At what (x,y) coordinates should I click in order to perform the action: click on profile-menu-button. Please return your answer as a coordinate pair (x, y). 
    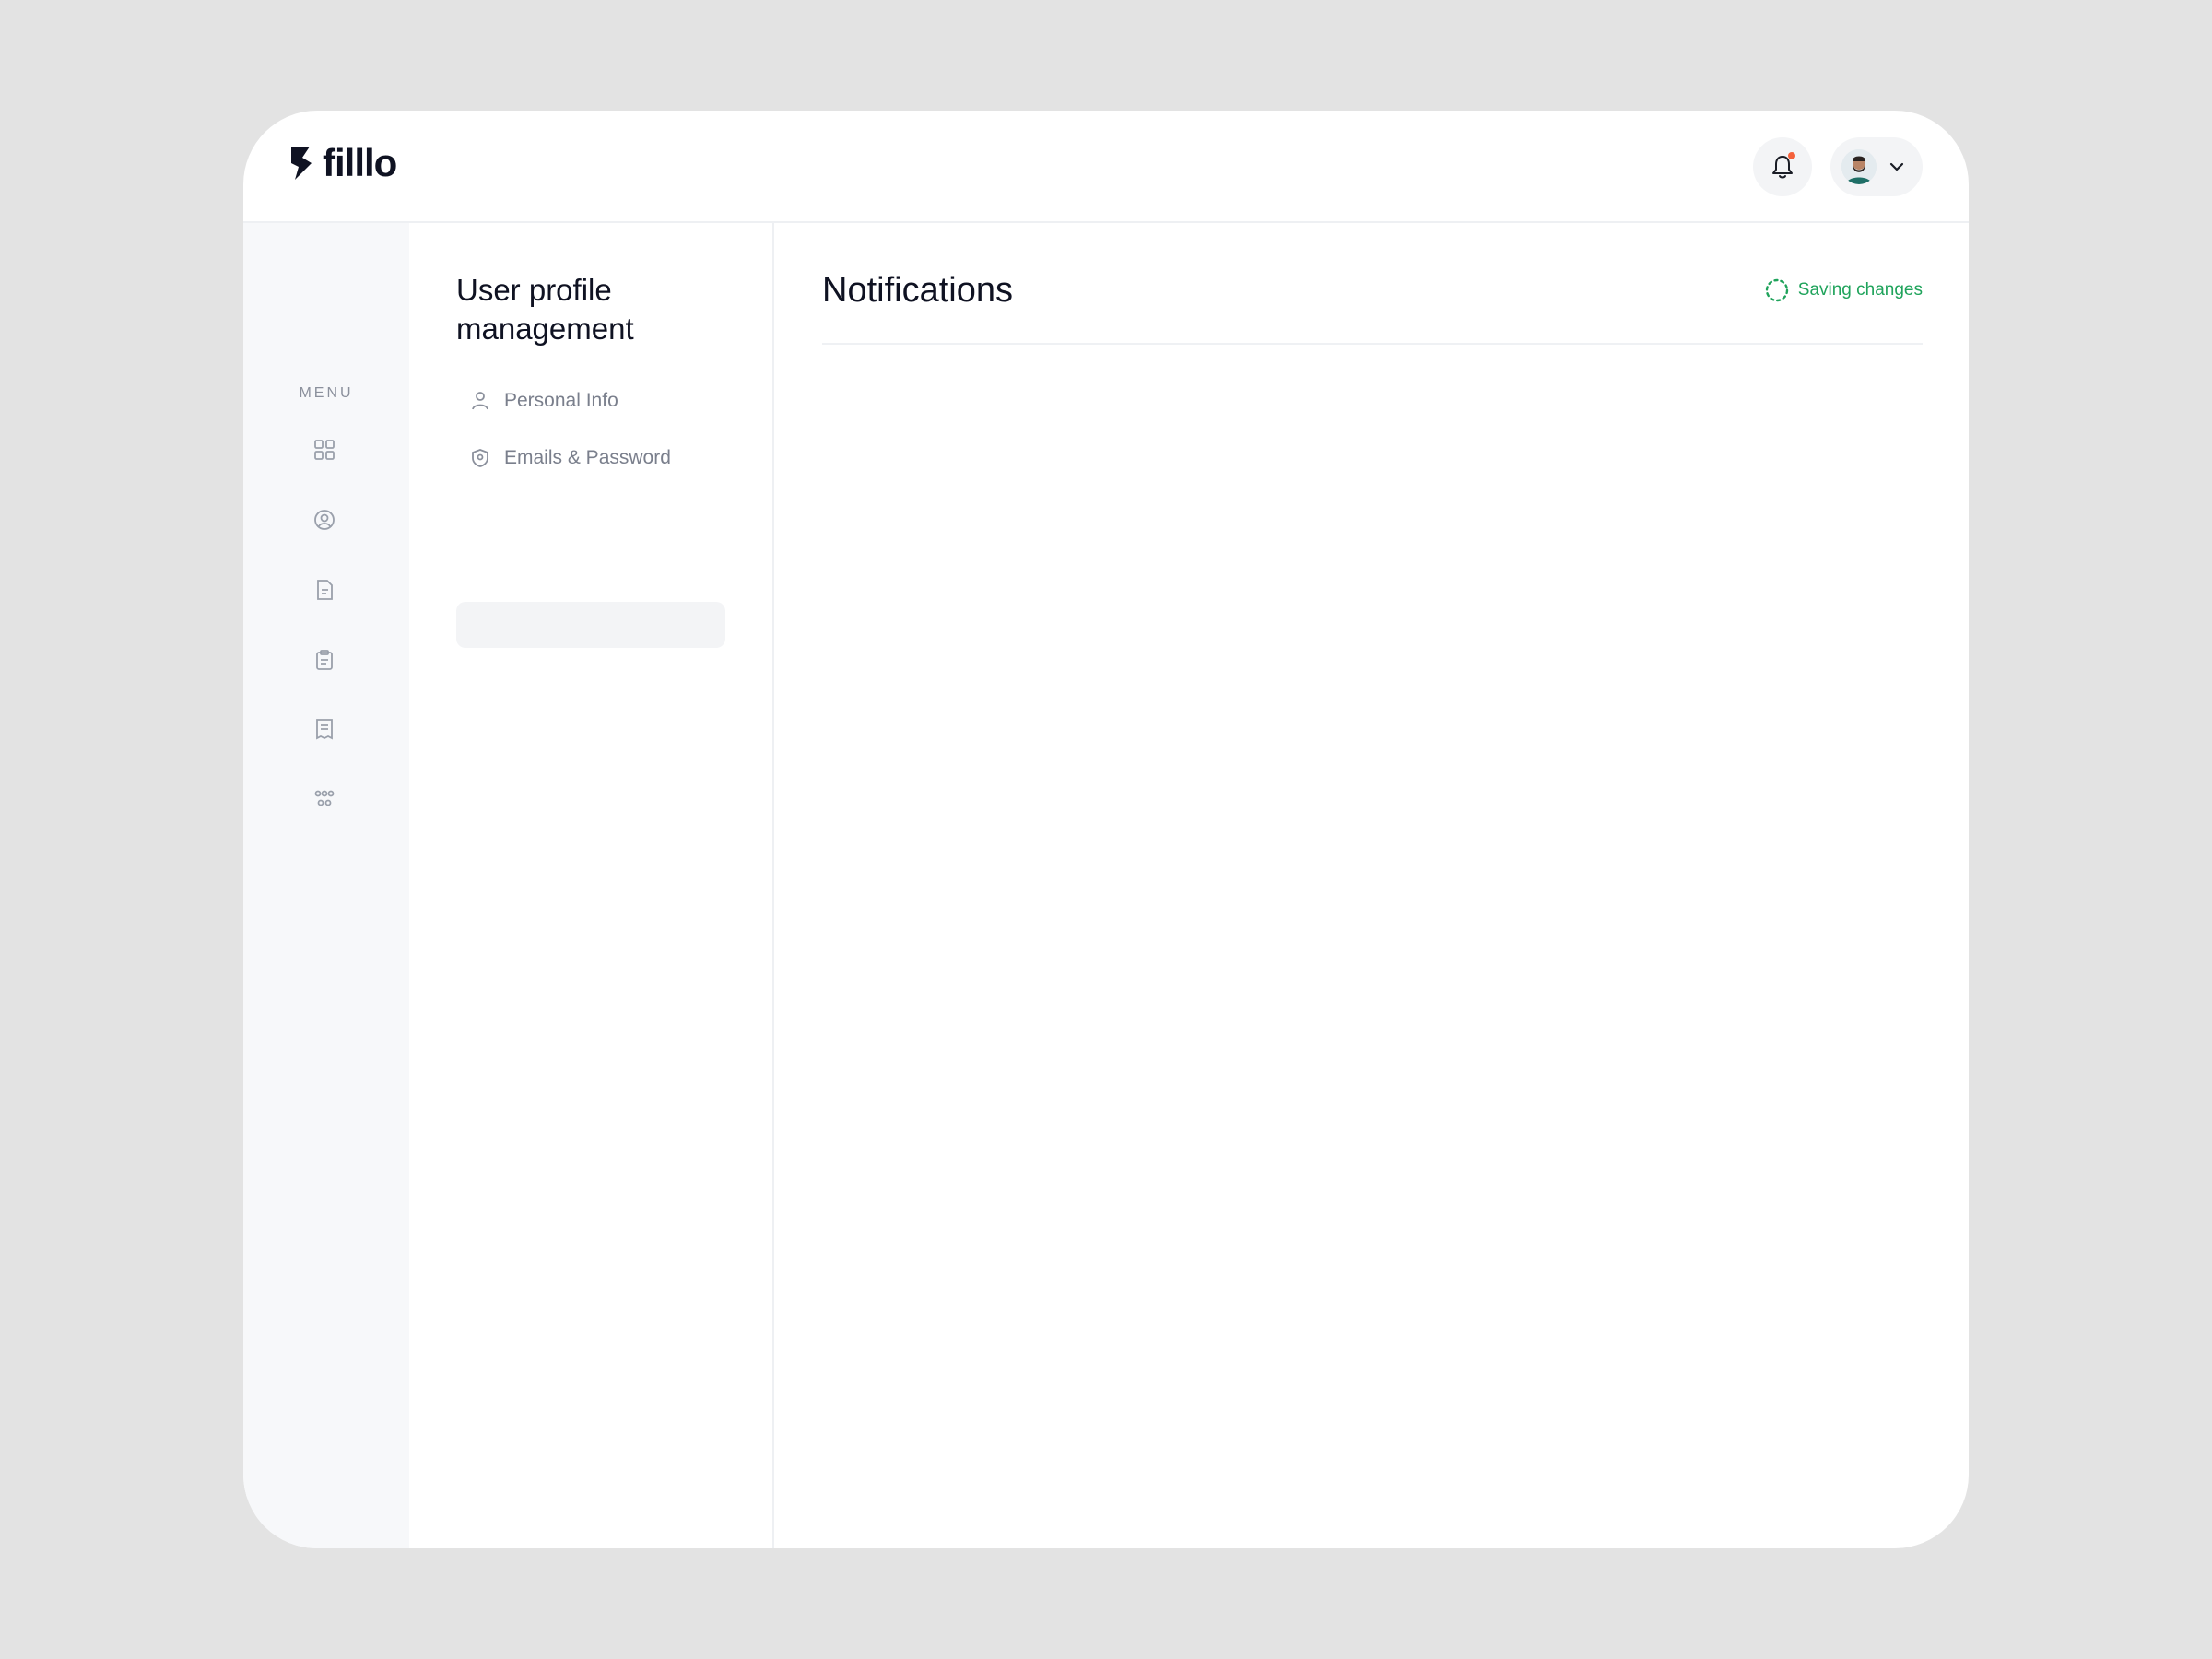
    Looking at the image, I should click on (1876, 166).